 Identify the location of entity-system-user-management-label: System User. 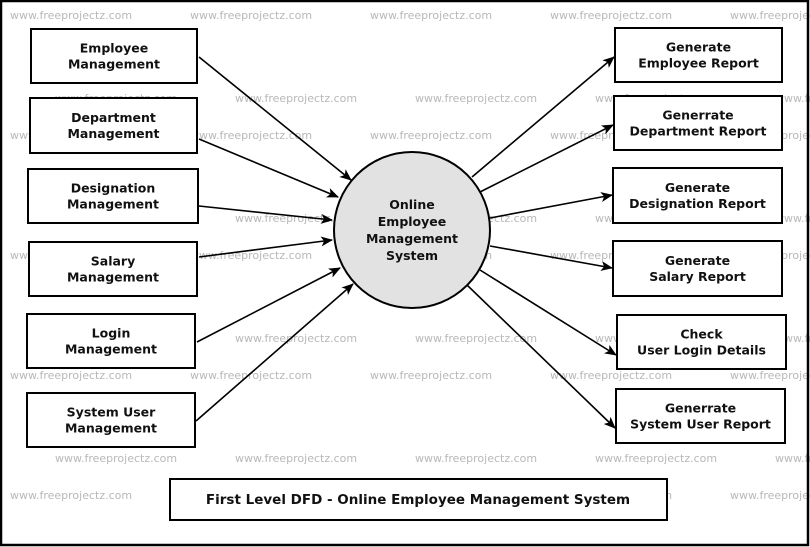
(111, 412).